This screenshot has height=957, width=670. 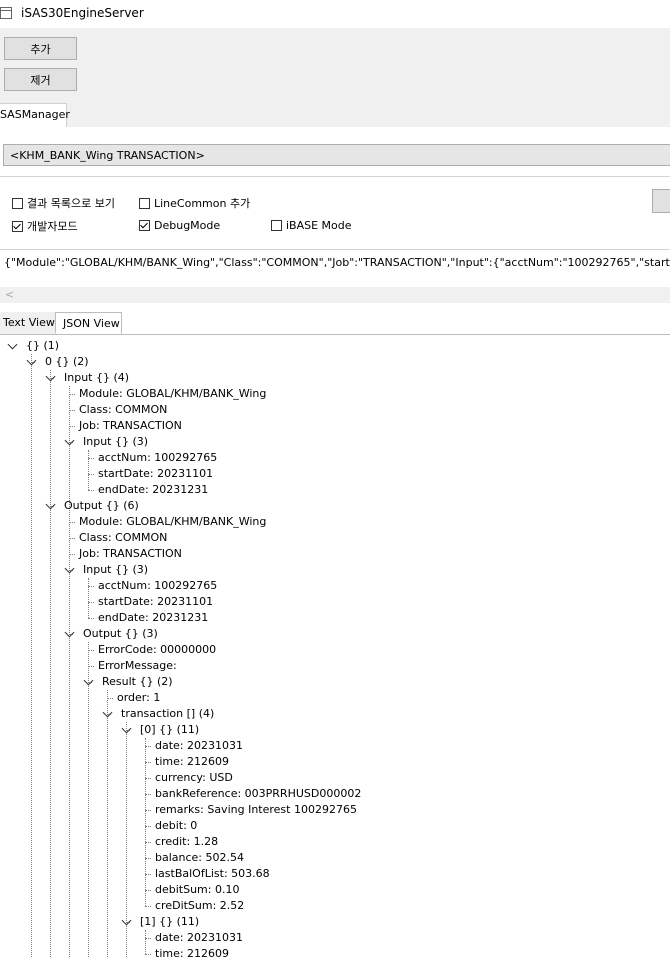 What do you see at coordinates (256, 810) in the screenshot?
I see `tree-node: remarks: Saving Interest 100292765` at bounding box center [256, 810].